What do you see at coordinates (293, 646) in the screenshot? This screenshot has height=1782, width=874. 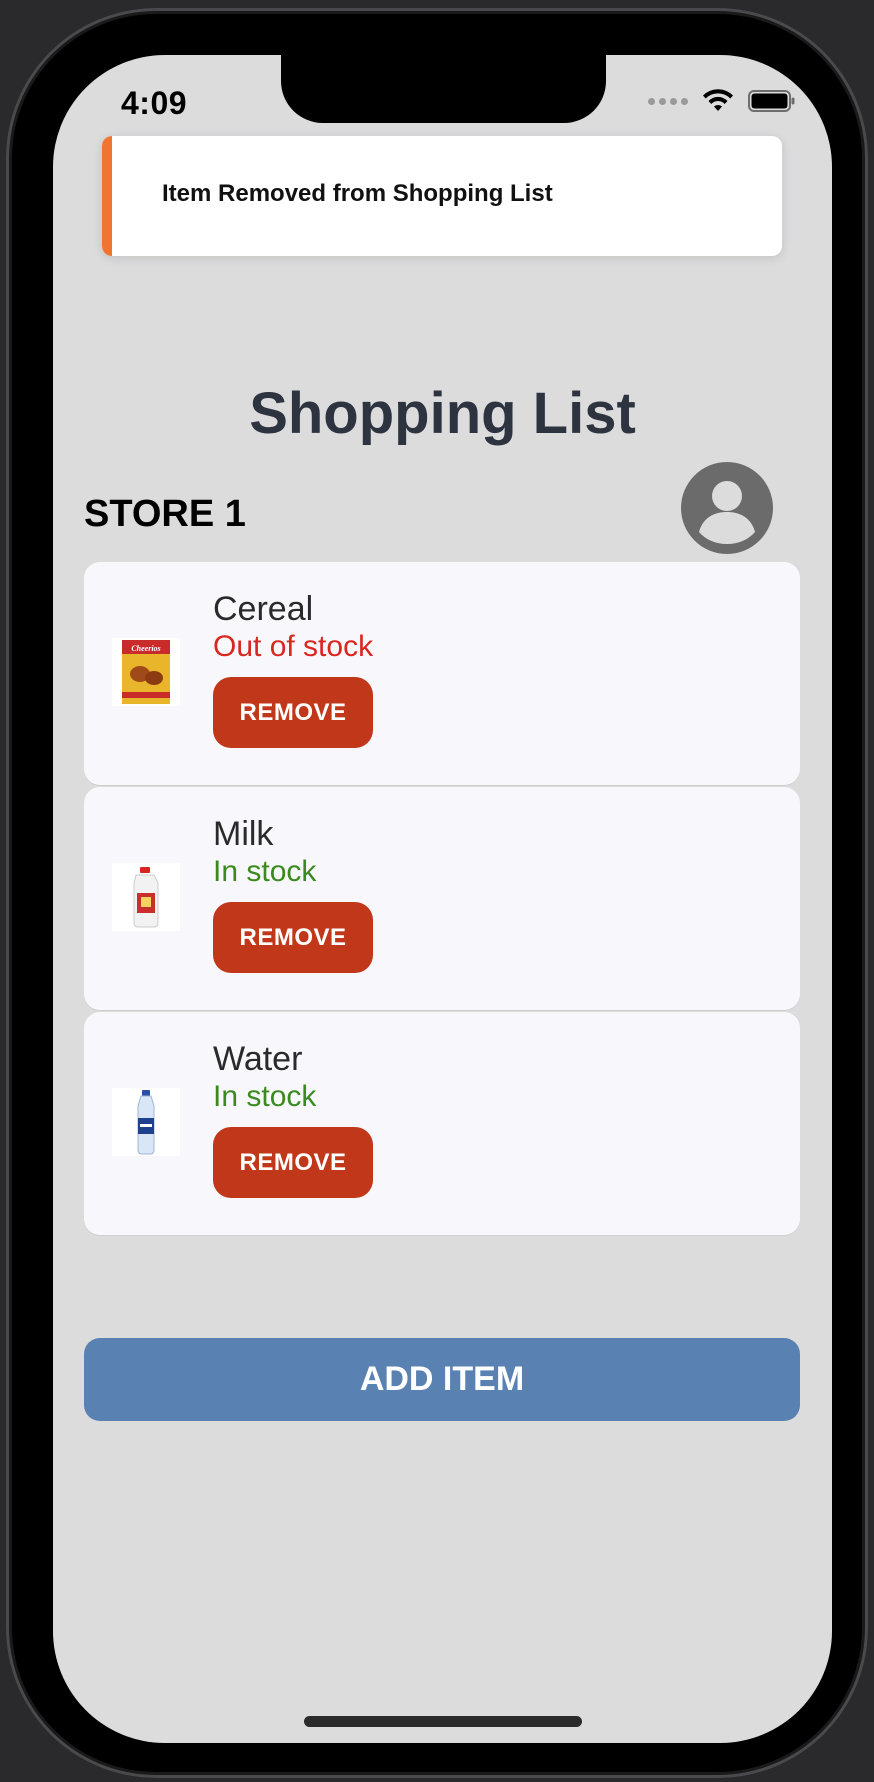 I see `stock-status: Out of stock` at bounding box center [293, 646].